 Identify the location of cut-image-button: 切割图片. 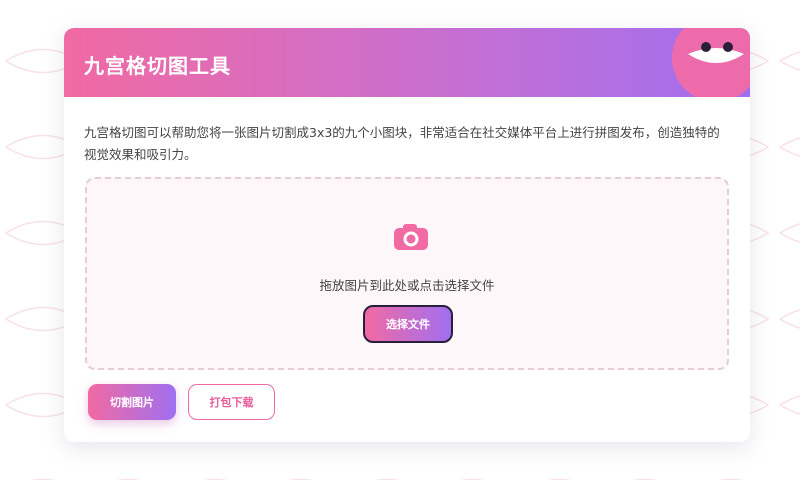
(132, 402).